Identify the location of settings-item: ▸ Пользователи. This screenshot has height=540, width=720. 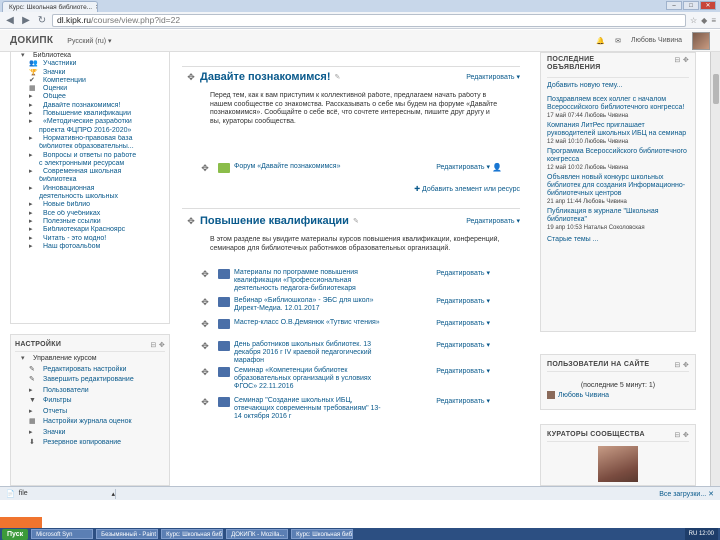
(90, 391).